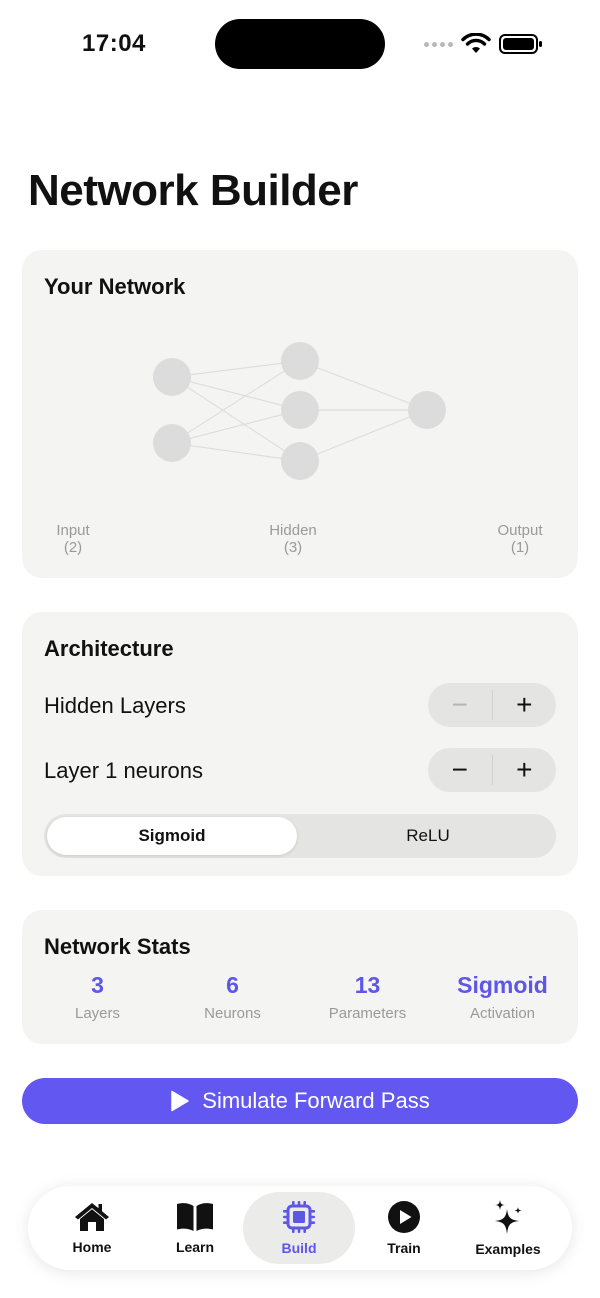  Describe the element at coordinates (476, 43) in the screenshot. I see `wifi-icon` at that location.